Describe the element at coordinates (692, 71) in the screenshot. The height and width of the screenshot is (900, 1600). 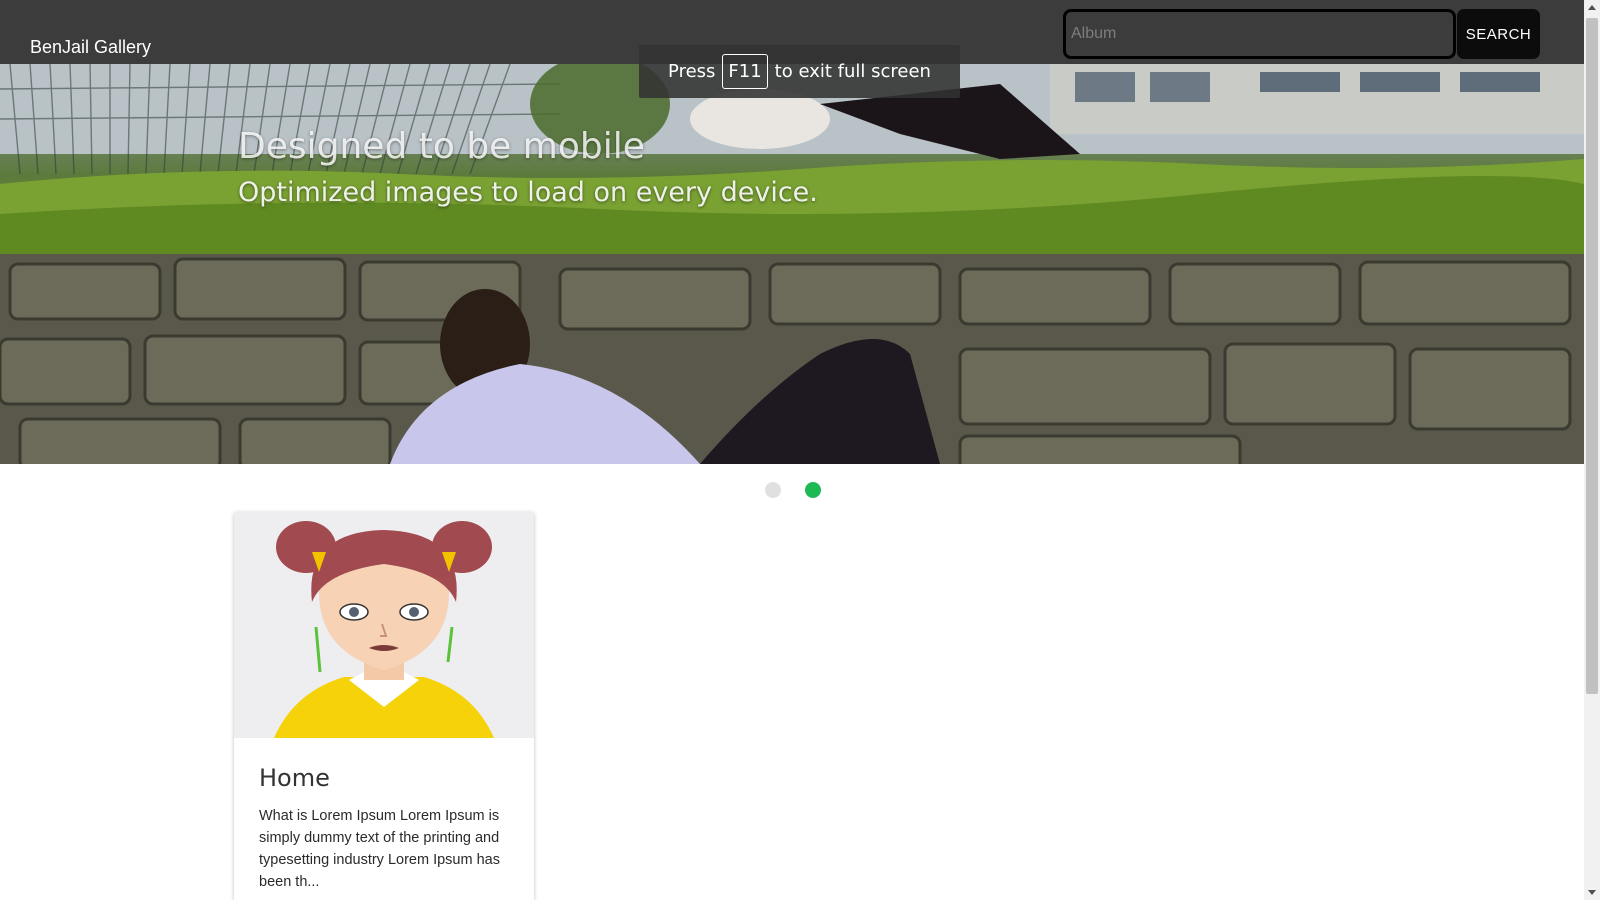
I see `fullscreen-notice-prefix: Press` at that location.